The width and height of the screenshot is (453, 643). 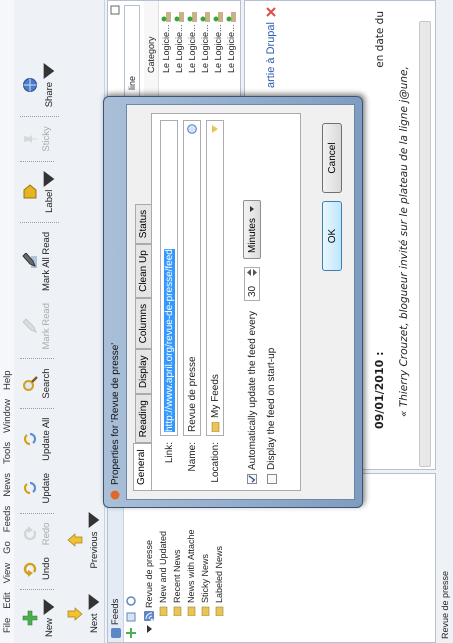 I want to click on tree-item: Recent News, so click(x=177, y=576).